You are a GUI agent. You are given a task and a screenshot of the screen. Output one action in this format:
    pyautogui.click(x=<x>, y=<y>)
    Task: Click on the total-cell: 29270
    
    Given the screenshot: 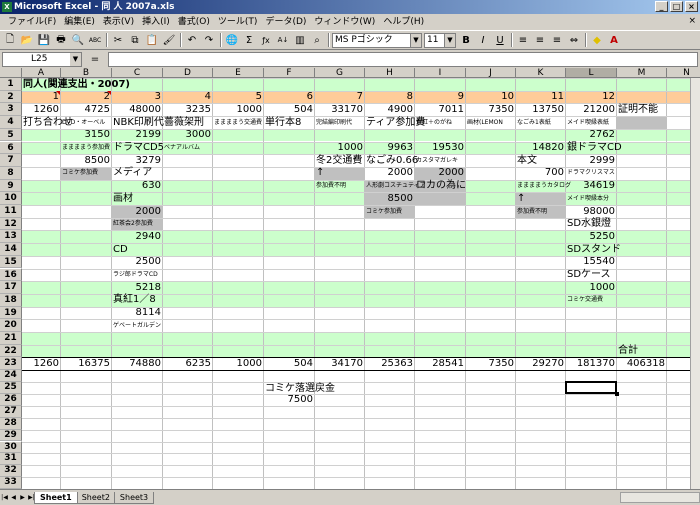 What is the action you would take?
    pyautogui.click(x=540, y=364)
    